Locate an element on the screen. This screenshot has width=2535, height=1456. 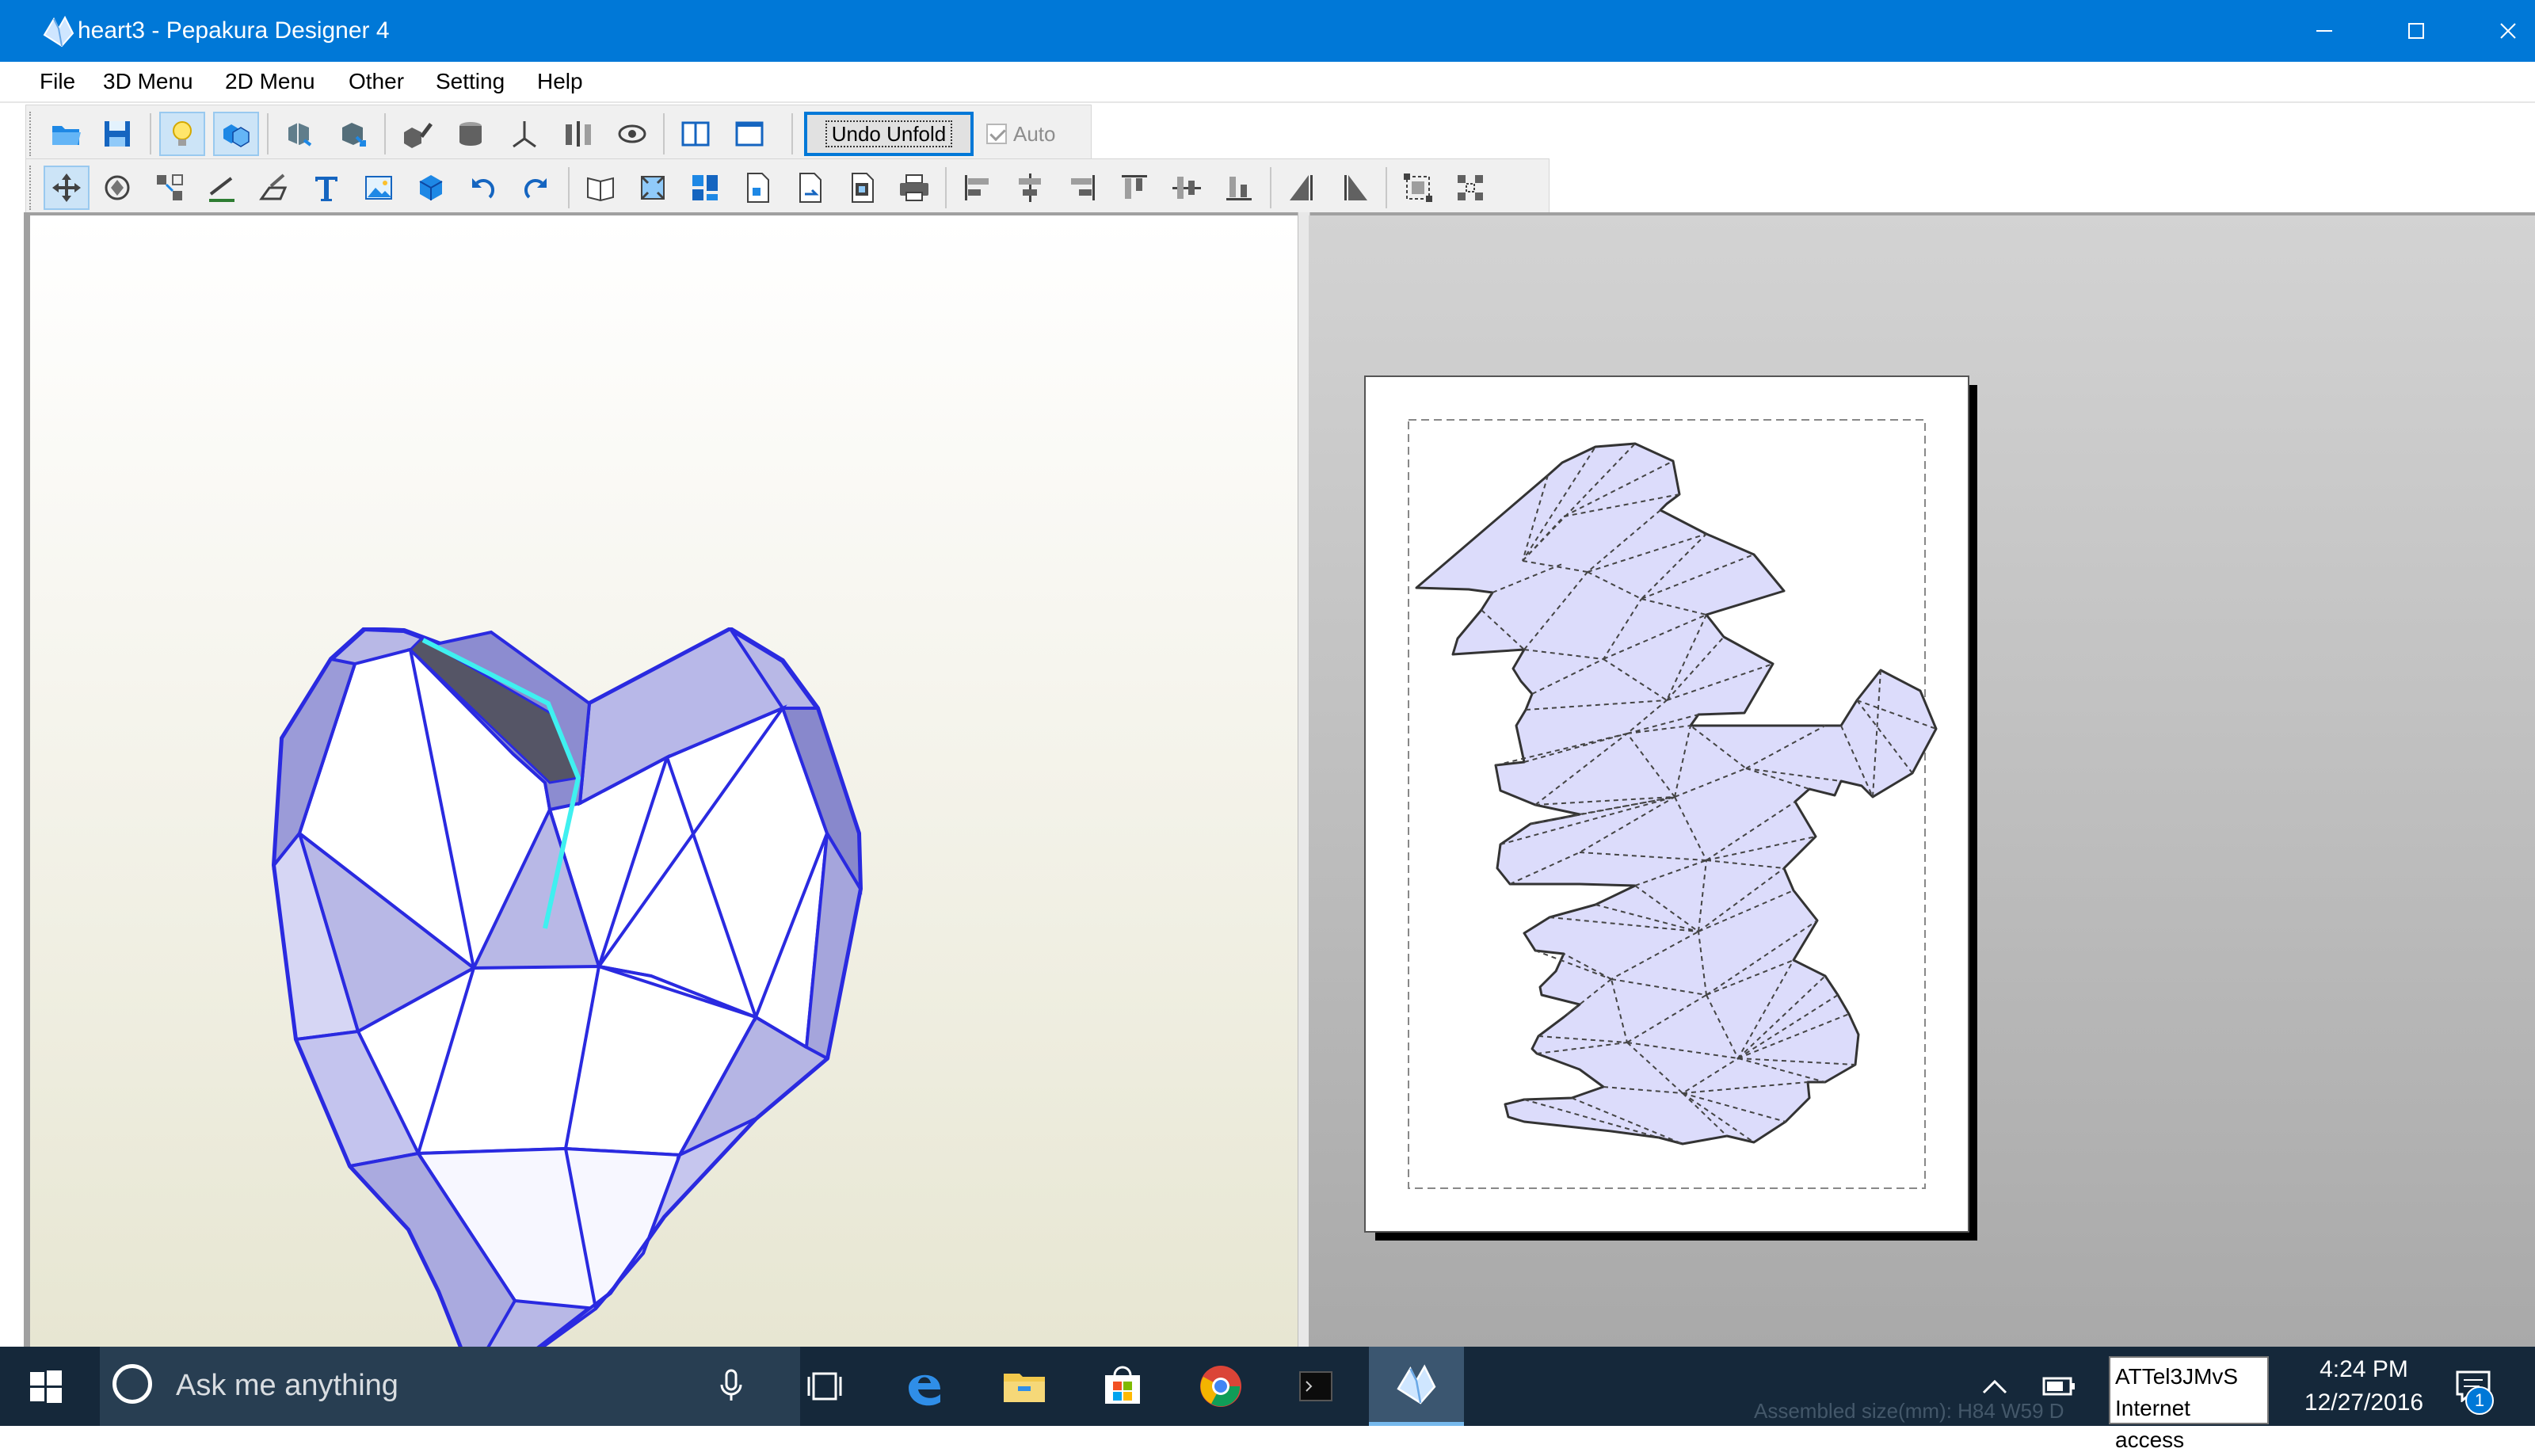
menu-file: File is located at coordinates (58, 81).